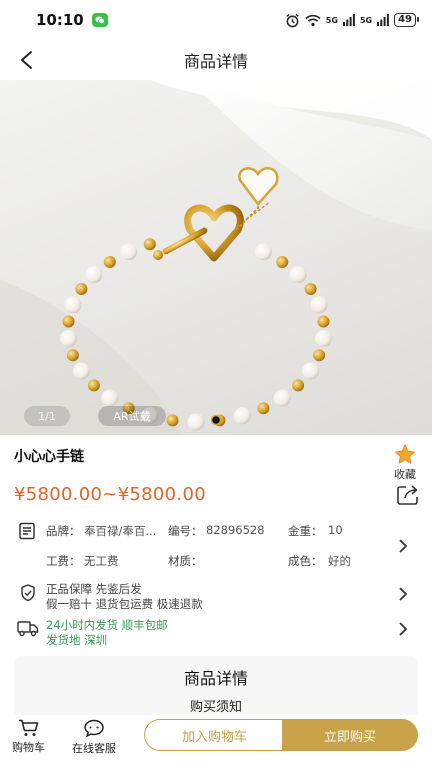 Image resolution: width=432 pixels, height=768 pixels. What do you see at coordinates (28, 593) in the screenshot?
I see `shield-check-icon` at bounding box center [28, 593].